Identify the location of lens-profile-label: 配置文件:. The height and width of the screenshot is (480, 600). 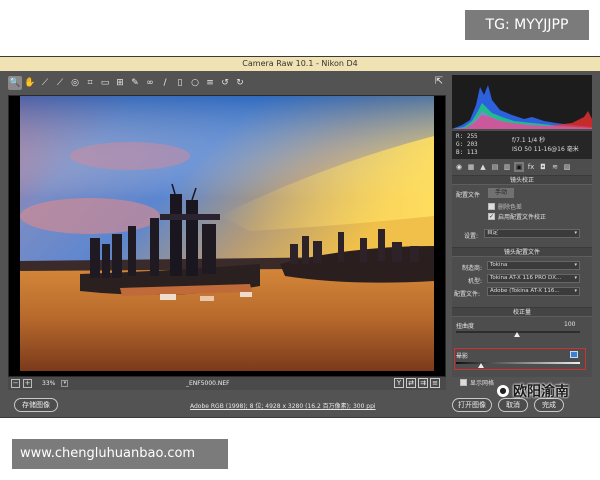
(467, 294).